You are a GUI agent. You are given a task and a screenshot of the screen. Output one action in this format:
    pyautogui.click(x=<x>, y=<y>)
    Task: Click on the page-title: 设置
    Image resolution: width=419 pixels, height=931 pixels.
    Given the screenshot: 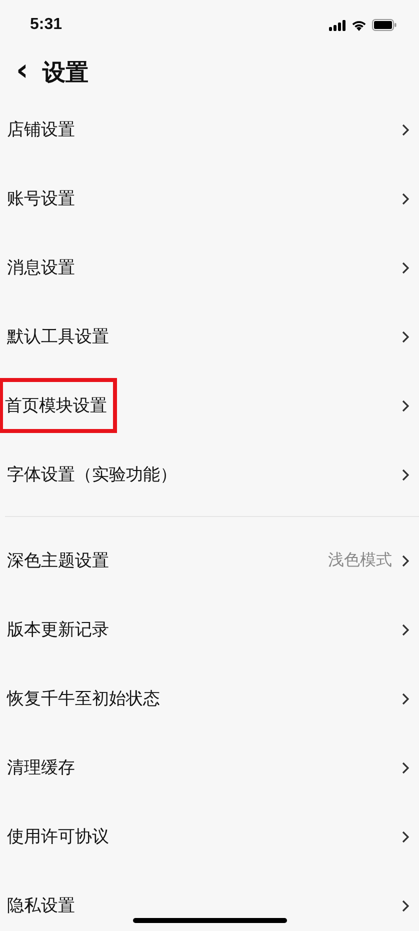 What is the action you would take?
    pyautogui.click(x=65, y=73)
    